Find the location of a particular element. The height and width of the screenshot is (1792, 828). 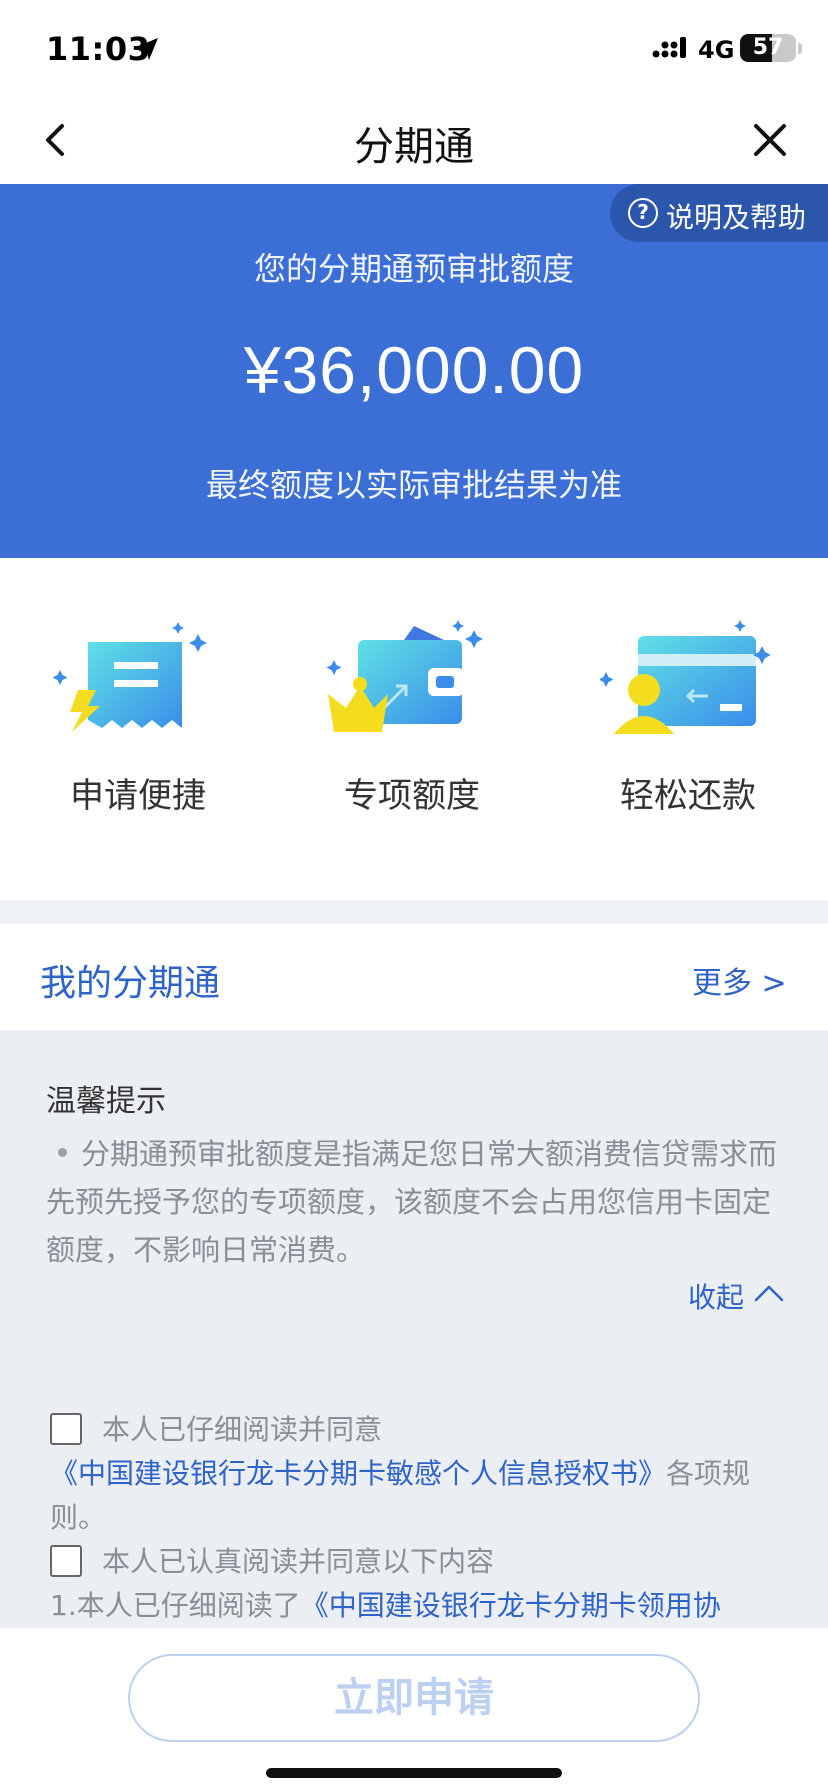

card-agreement-link: 《中国建设银行龙卡分期卡领用协 is located at coordinates (511, 1605).